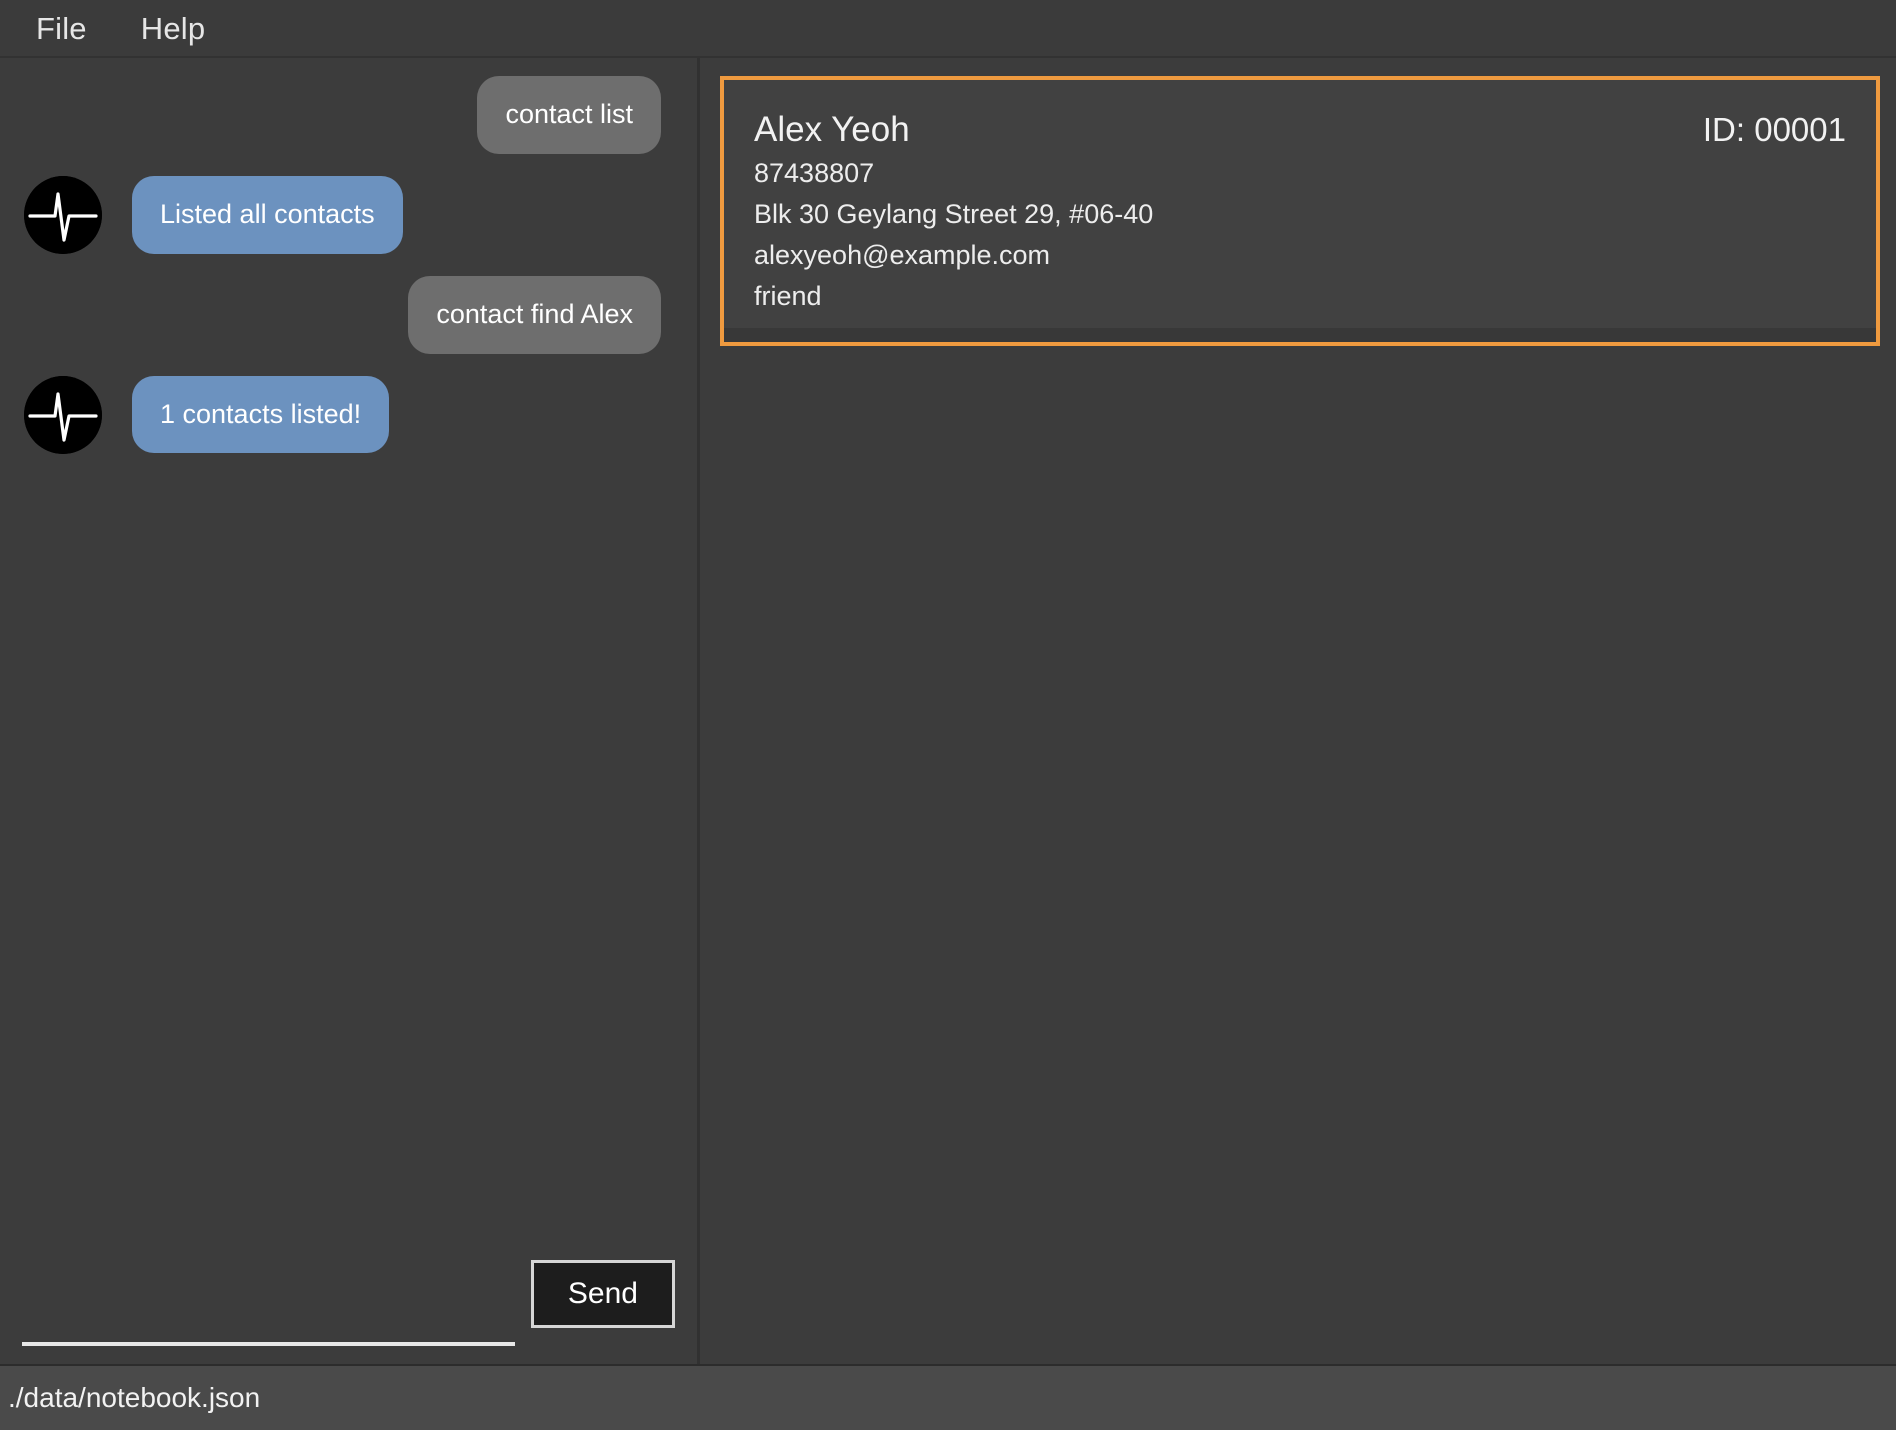 Image resolution: width=1896 pixels, height=1430 pixels. Describe the element at coordinates (954, 213) in the screenshot. I see `contact-address: Blk 30 Geylang Street 29, #06-40` at that location.